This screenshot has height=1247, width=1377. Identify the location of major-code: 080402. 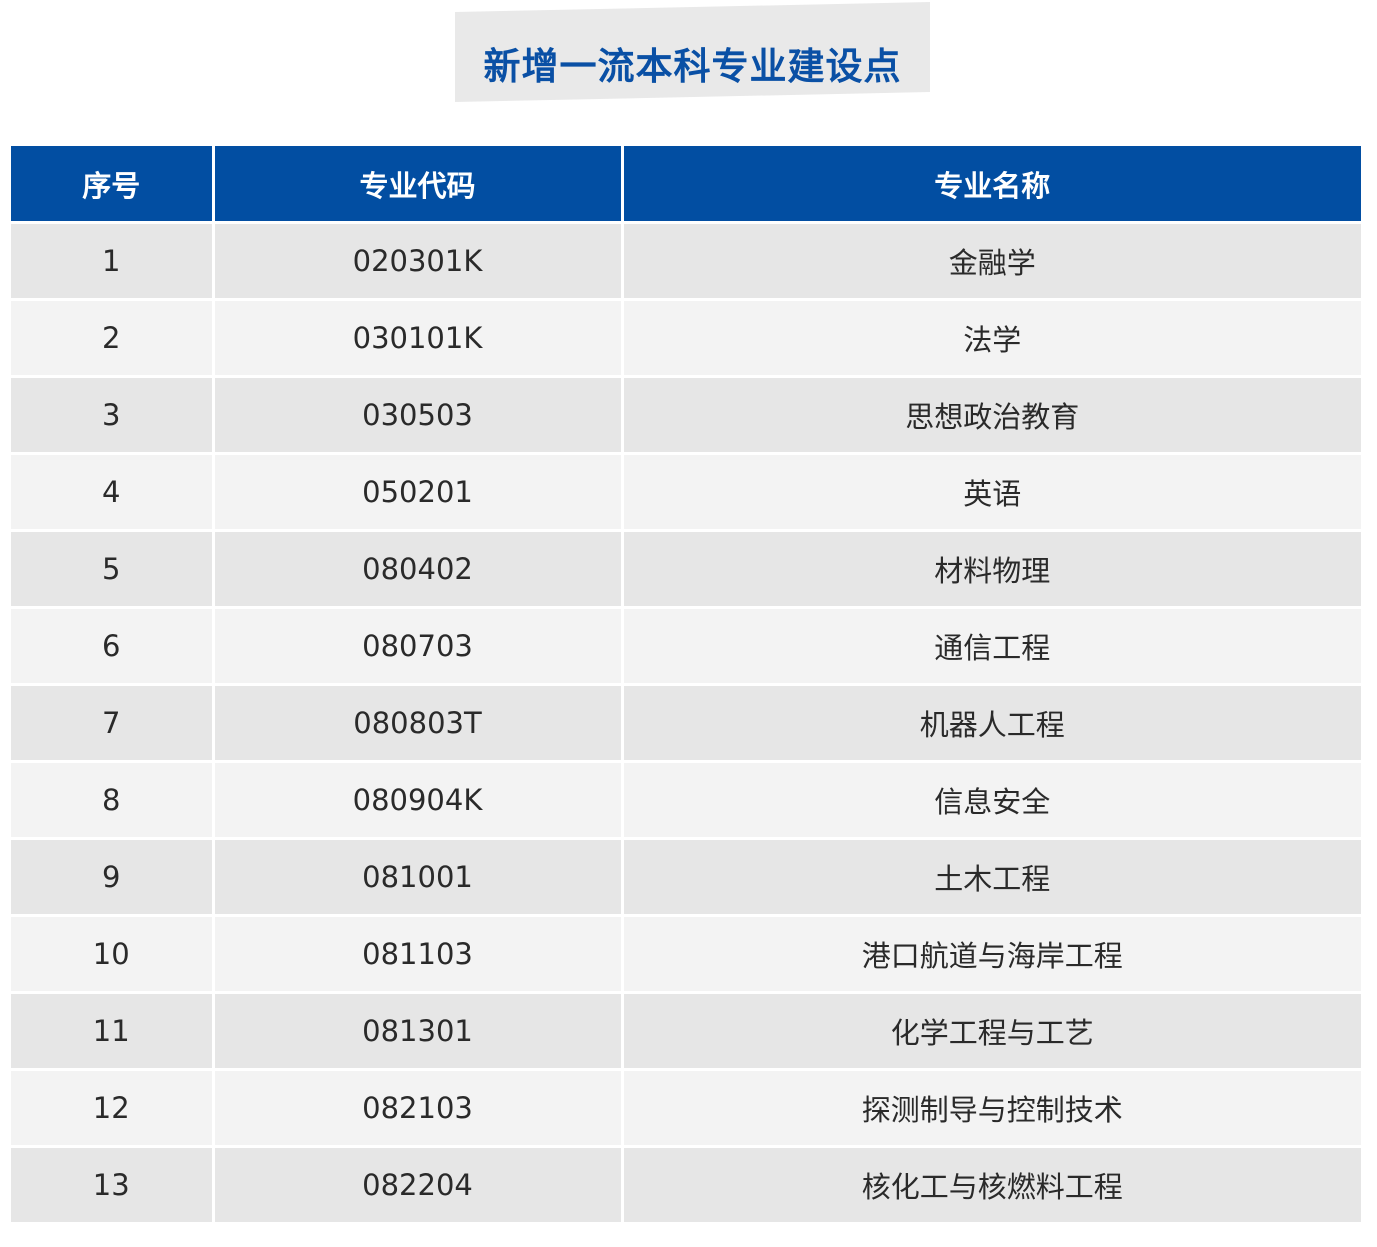
(418, 569).